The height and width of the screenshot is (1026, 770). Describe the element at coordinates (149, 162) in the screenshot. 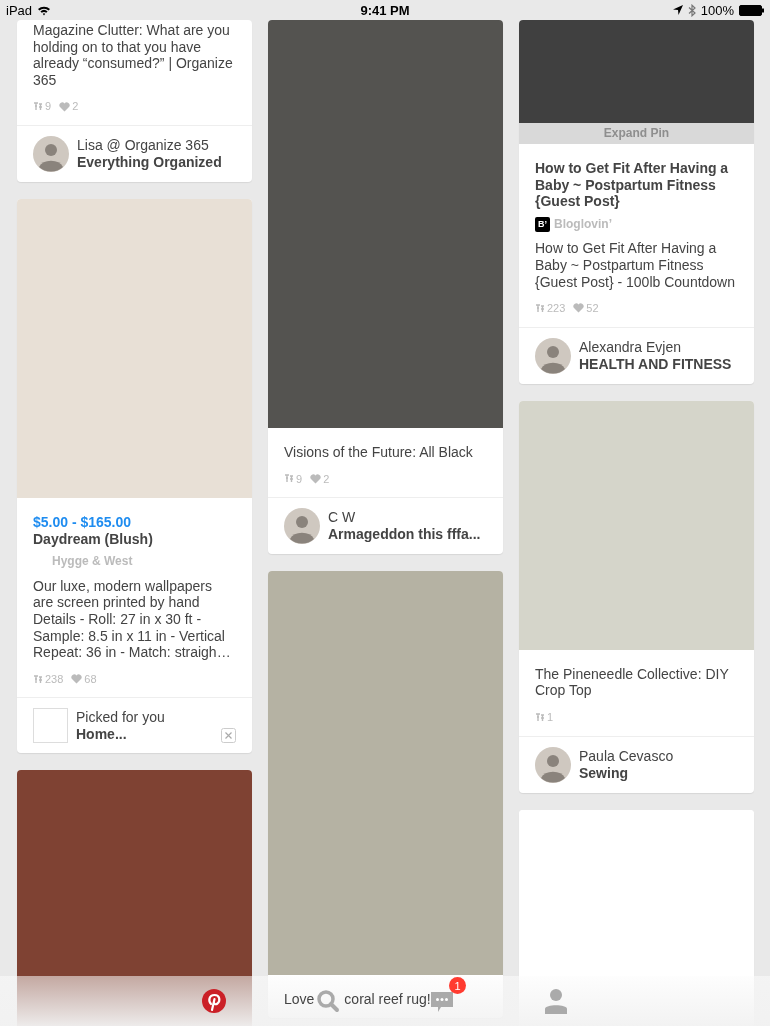

I see `board-name: Everything Organized` at that location.